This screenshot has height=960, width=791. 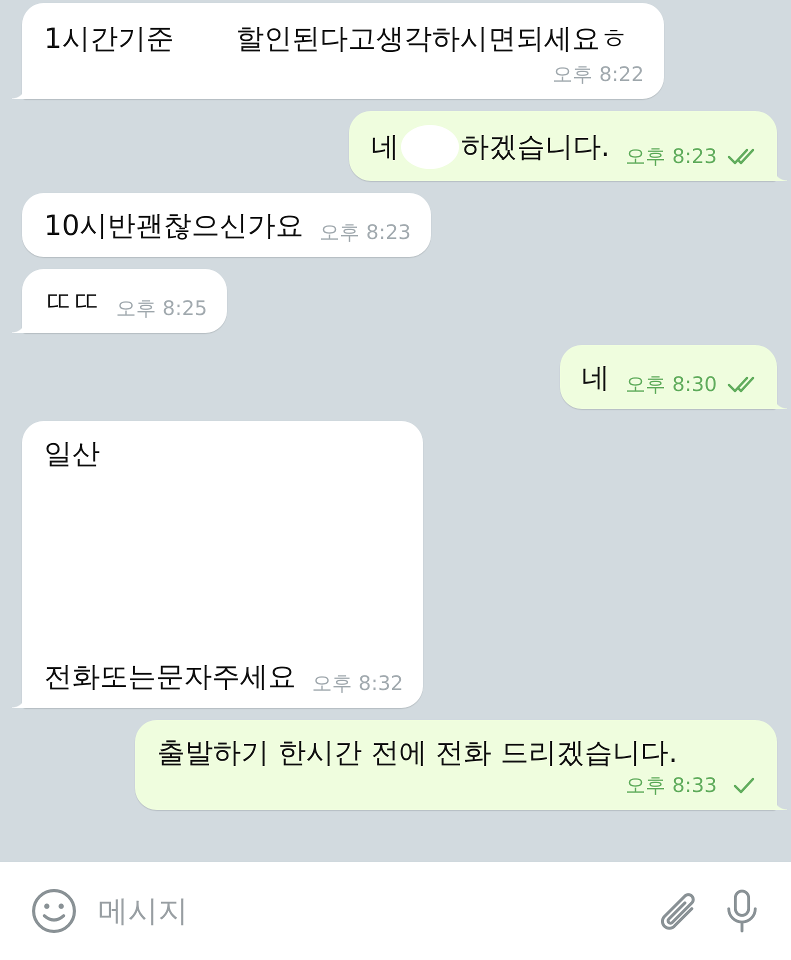 I want to click on message-time: 오후 8:25, so click(x=162, y=308).